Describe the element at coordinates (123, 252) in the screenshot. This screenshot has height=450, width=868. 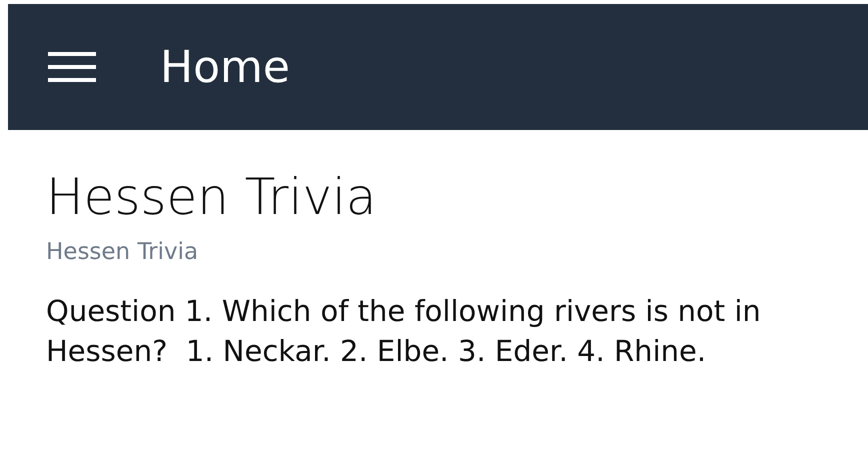
I see `card-subtitle: Hessen Trivia` at that location.